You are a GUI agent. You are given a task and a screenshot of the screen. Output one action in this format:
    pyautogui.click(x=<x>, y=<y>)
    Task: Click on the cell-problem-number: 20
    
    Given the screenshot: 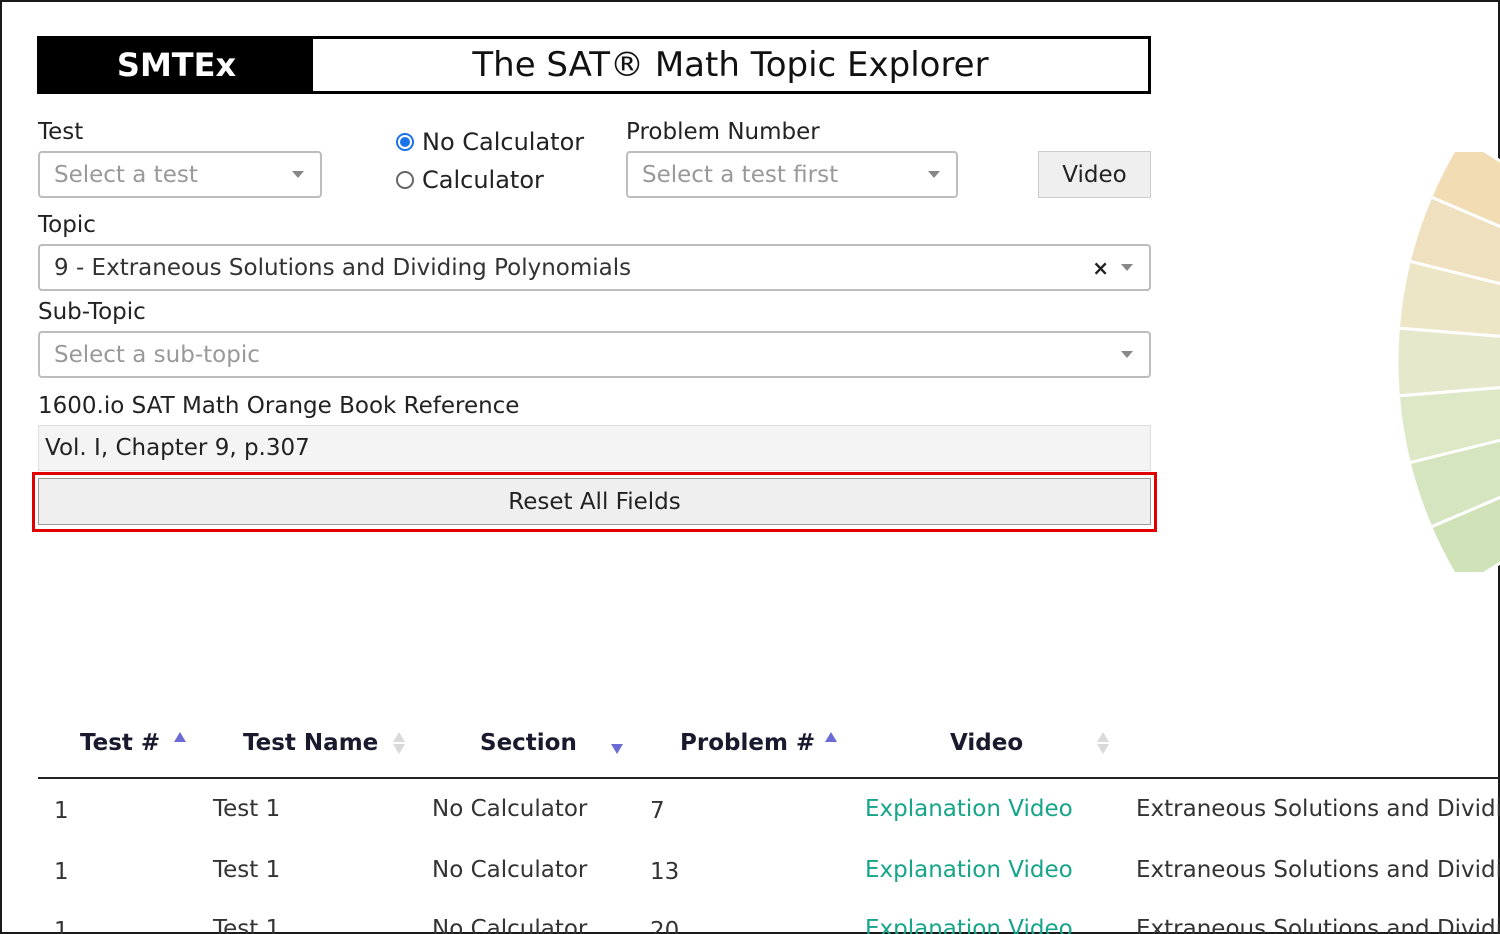 What is the action you would take?
    pyautogui.click(x=665, y=926)
    